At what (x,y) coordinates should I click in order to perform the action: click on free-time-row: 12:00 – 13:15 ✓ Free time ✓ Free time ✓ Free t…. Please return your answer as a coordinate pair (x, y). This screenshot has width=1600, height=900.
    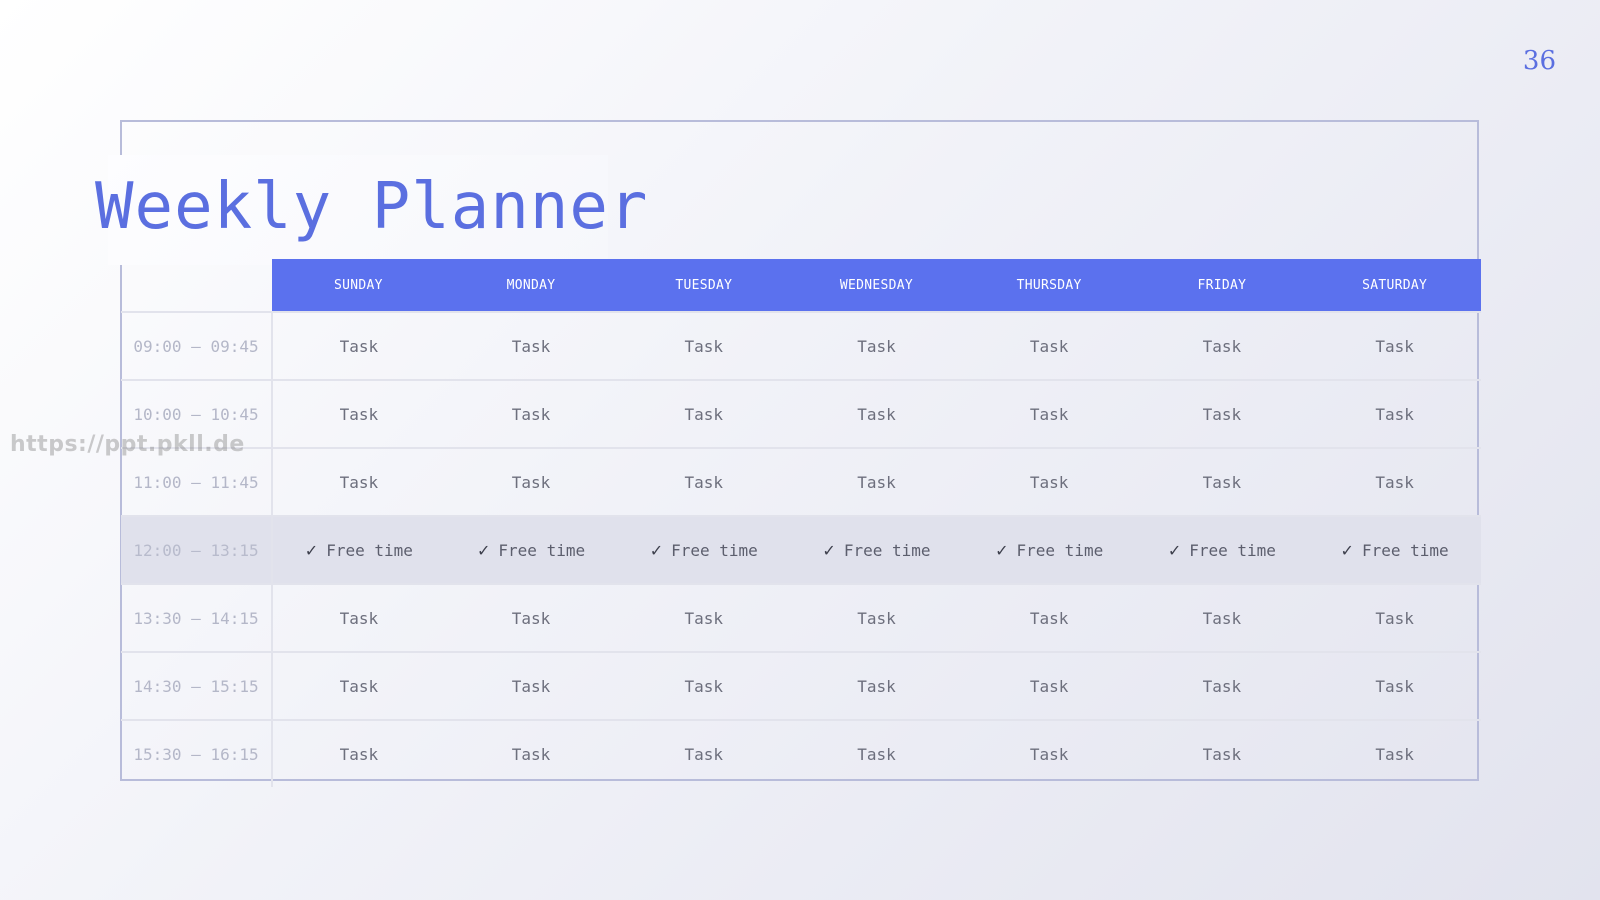
    Looking at the image, I should click on (801, 549).